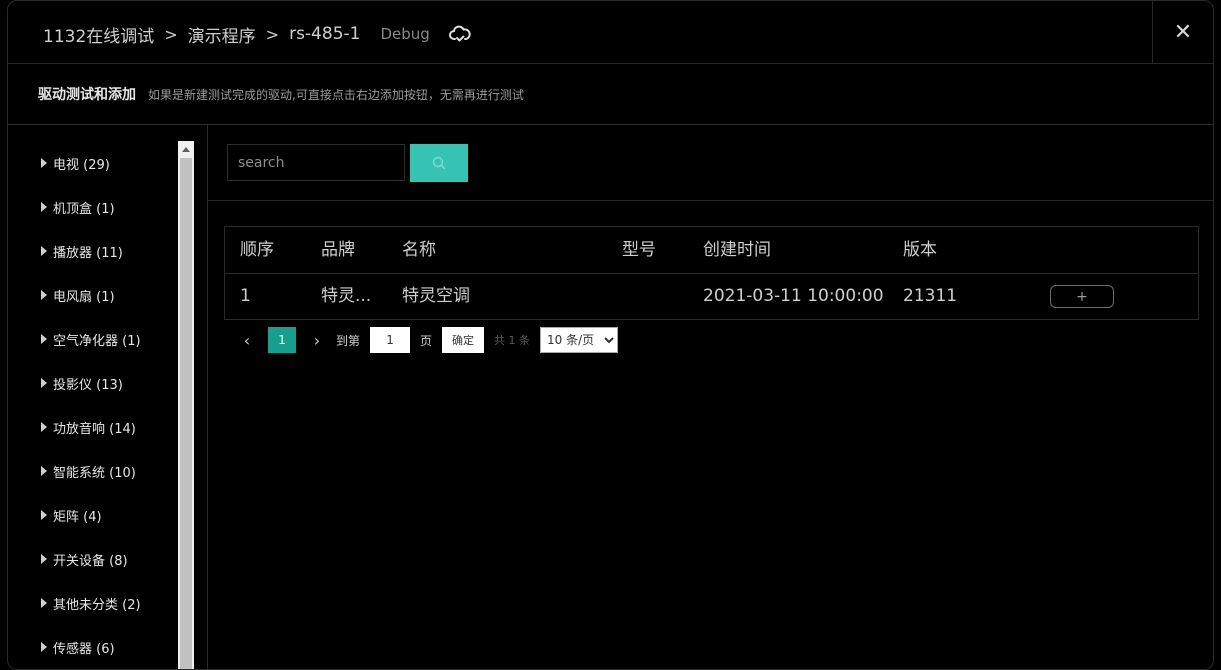  I want to click on category-label: 智能系统 (10), so click(94, 473).